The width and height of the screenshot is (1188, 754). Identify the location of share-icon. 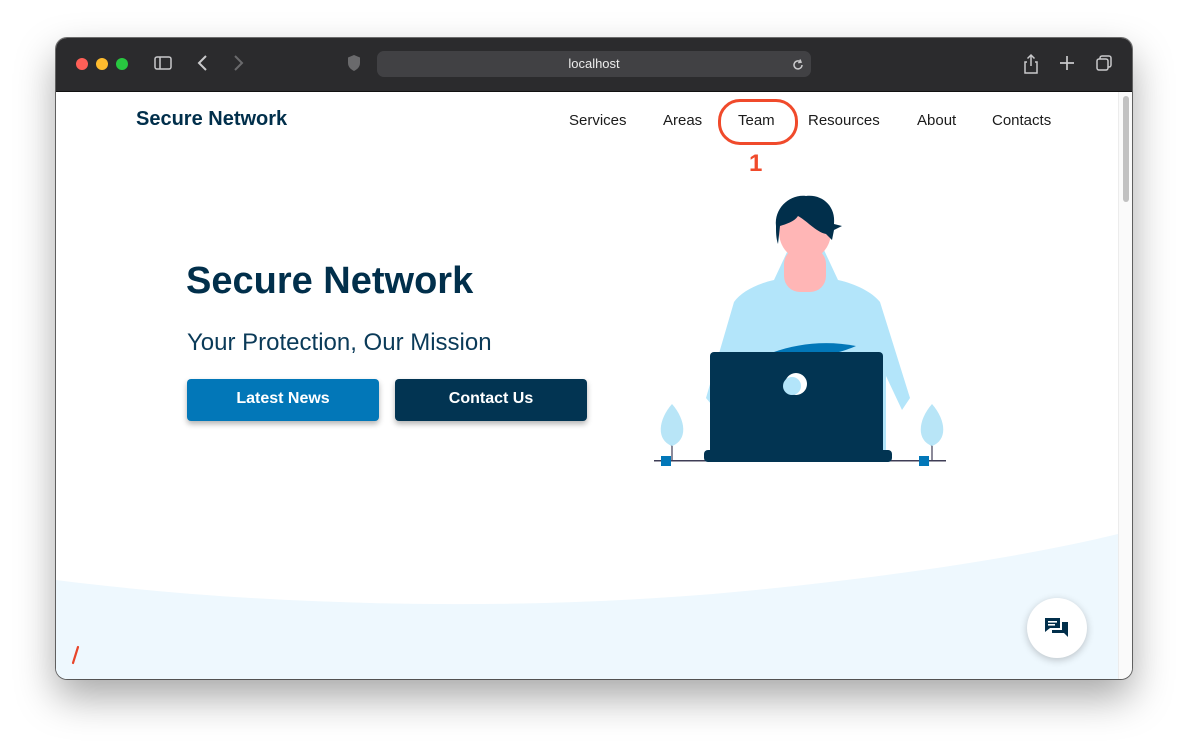
(1031, 66).